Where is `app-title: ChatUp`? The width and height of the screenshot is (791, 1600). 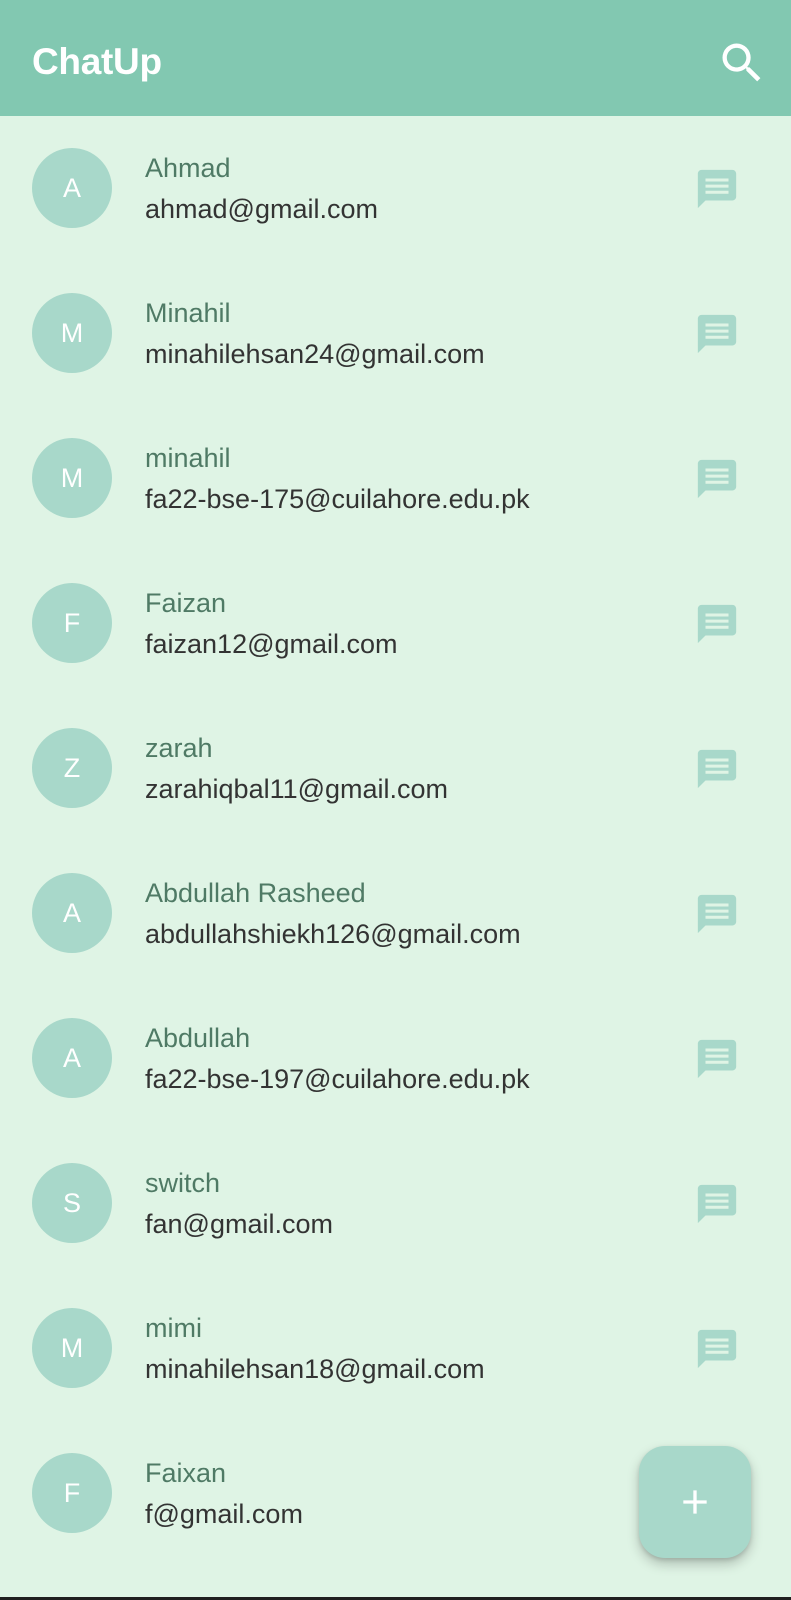 app-title: ChatUp is located at coordinates (97, 61).